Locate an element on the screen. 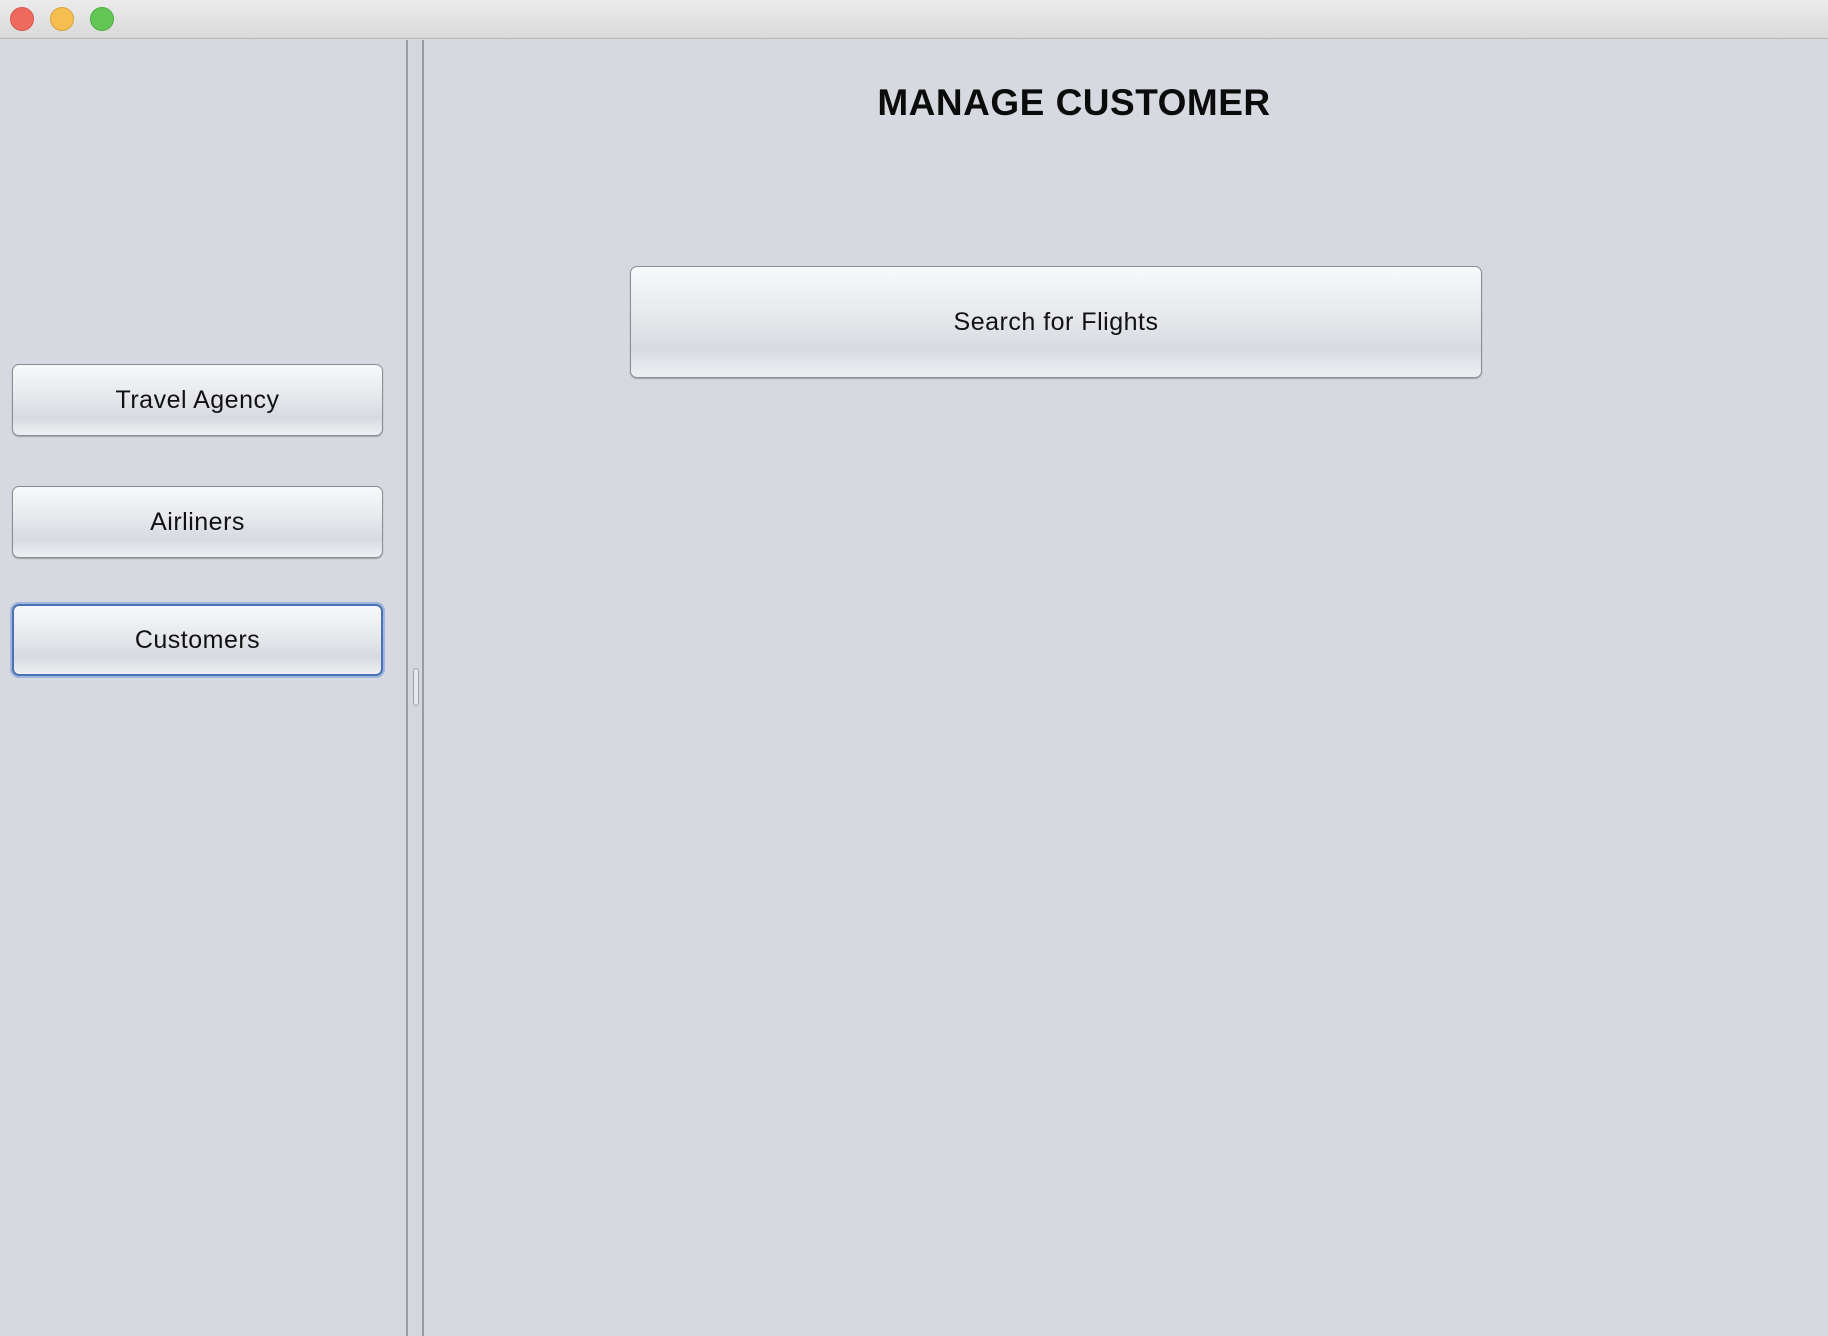 This screenshot has width=1828, height=1336. customers-button: Customers is located at coordinates (197, 640).